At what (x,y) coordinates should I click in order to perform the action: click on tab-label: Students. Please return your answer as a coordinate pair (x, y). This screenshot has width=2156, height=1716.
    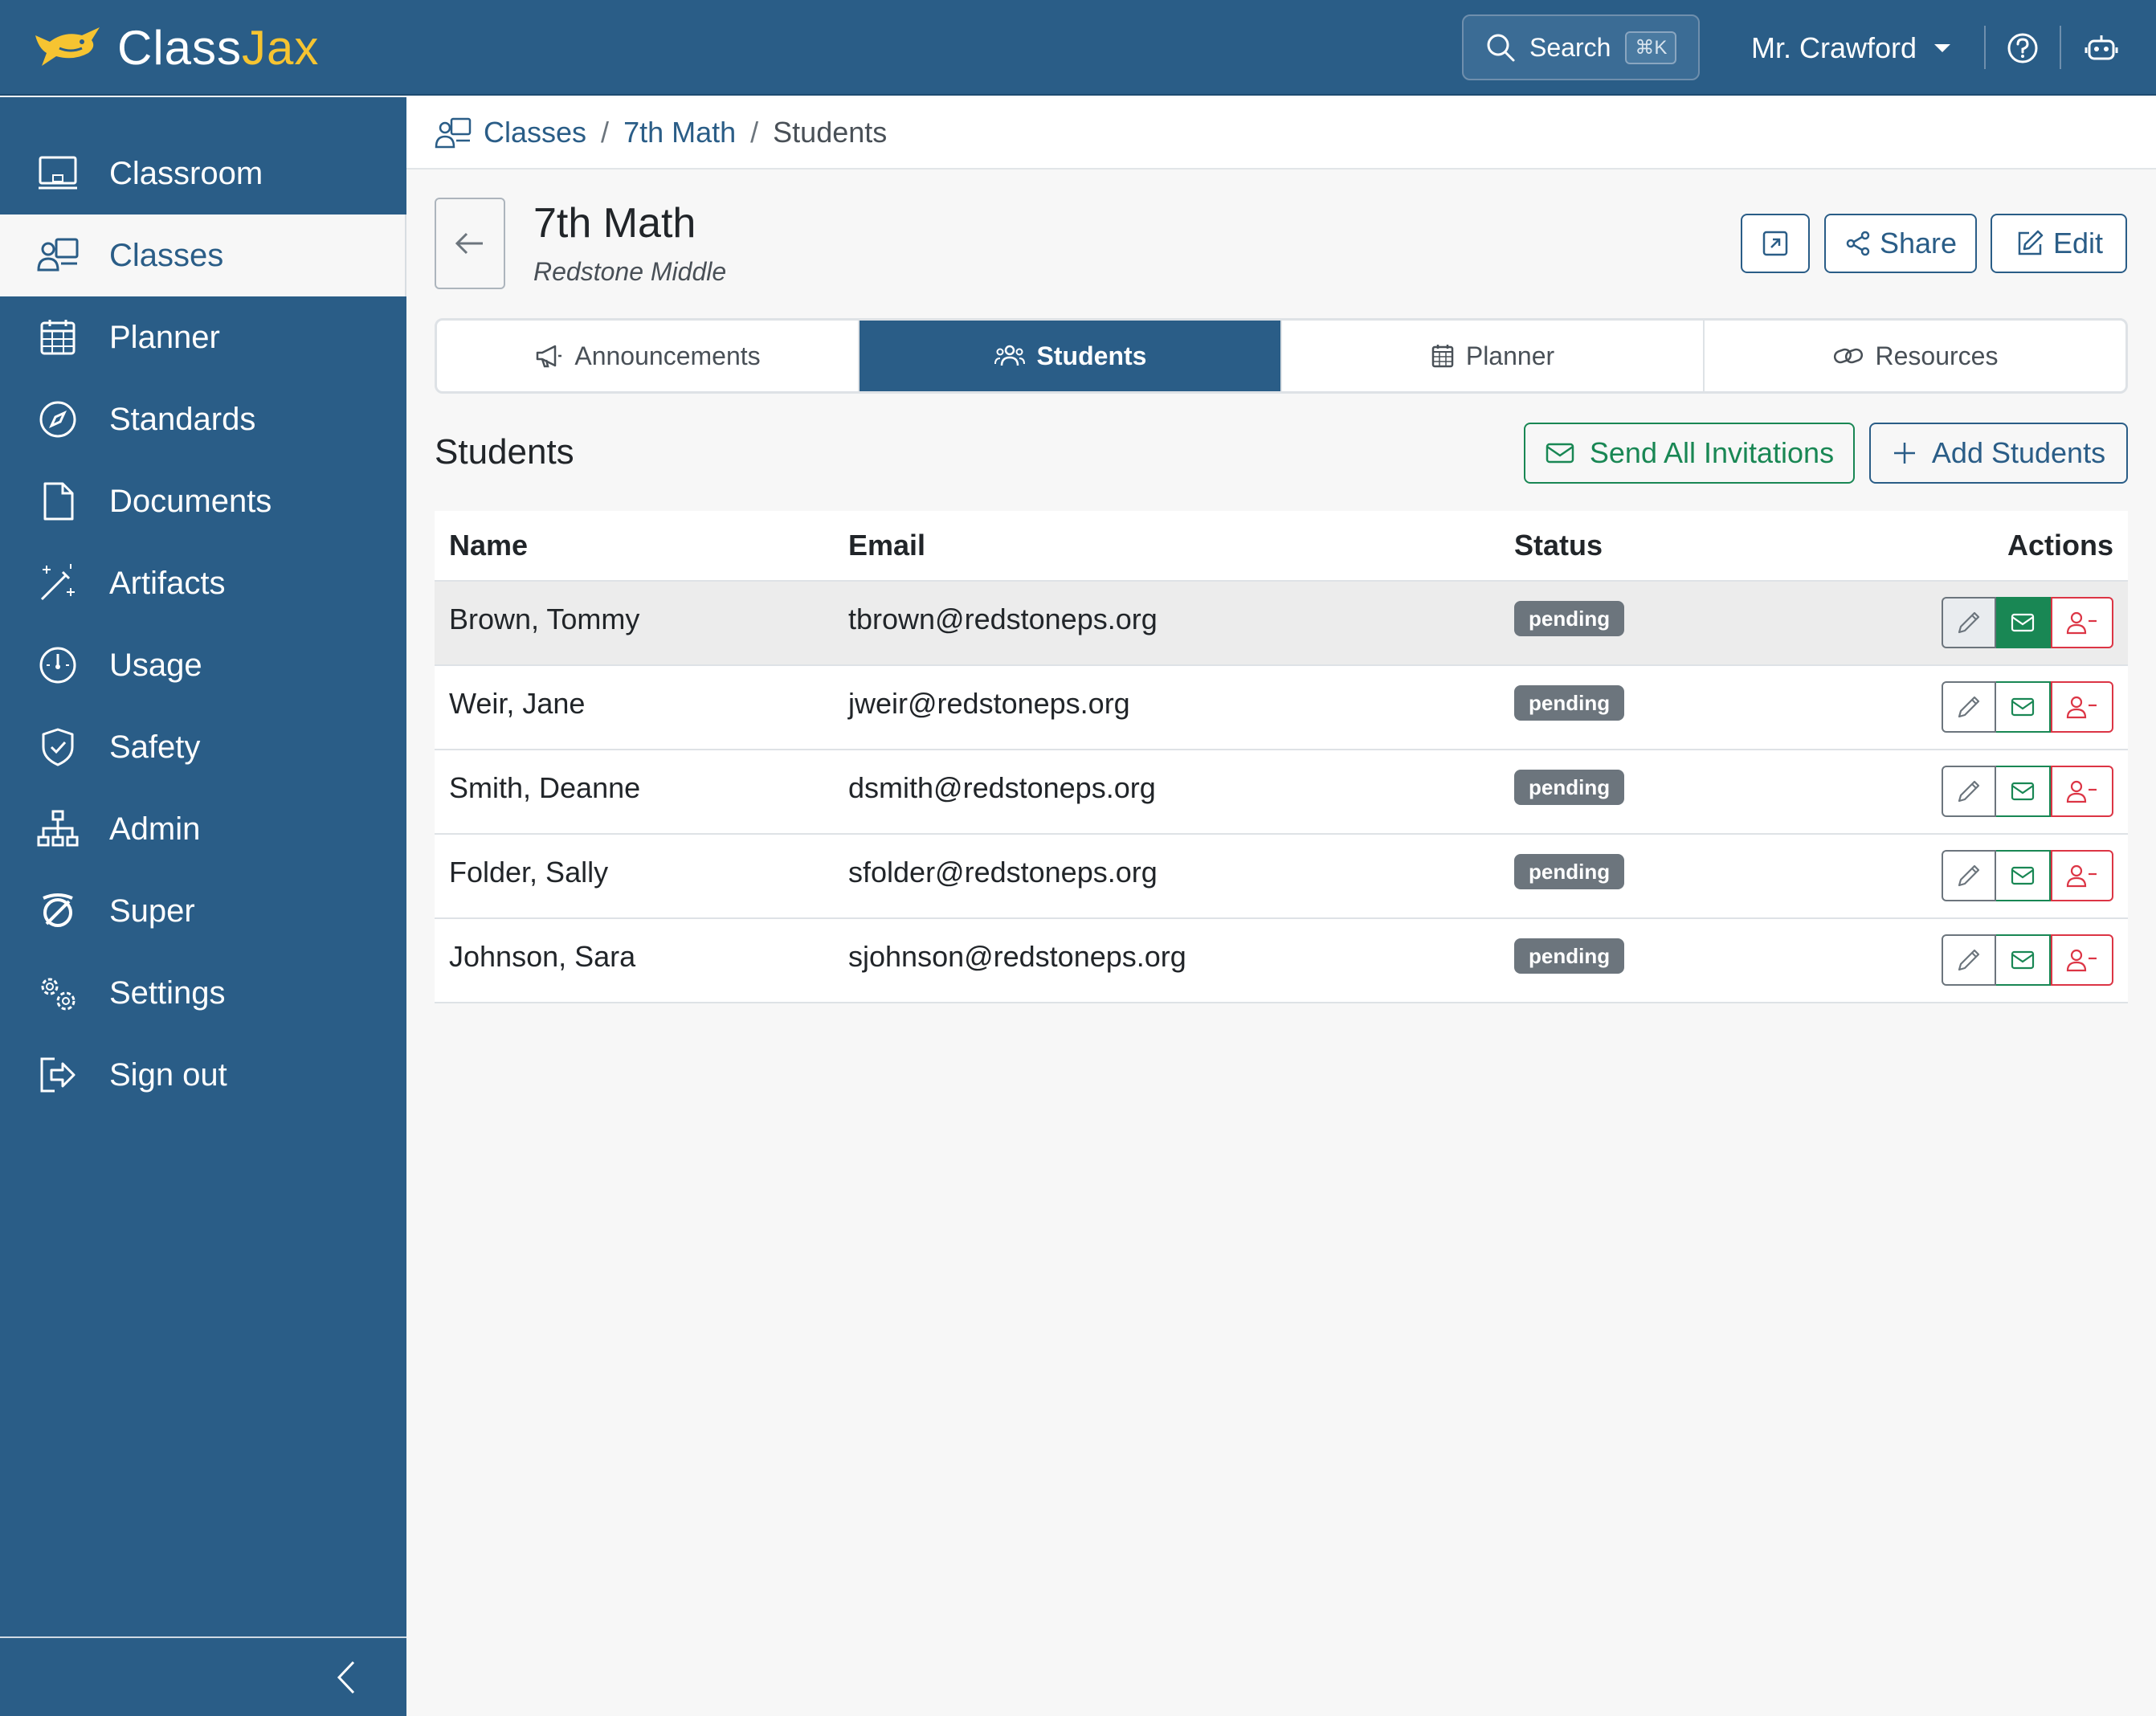
    Looking at the image, I should click on (1092, 355).